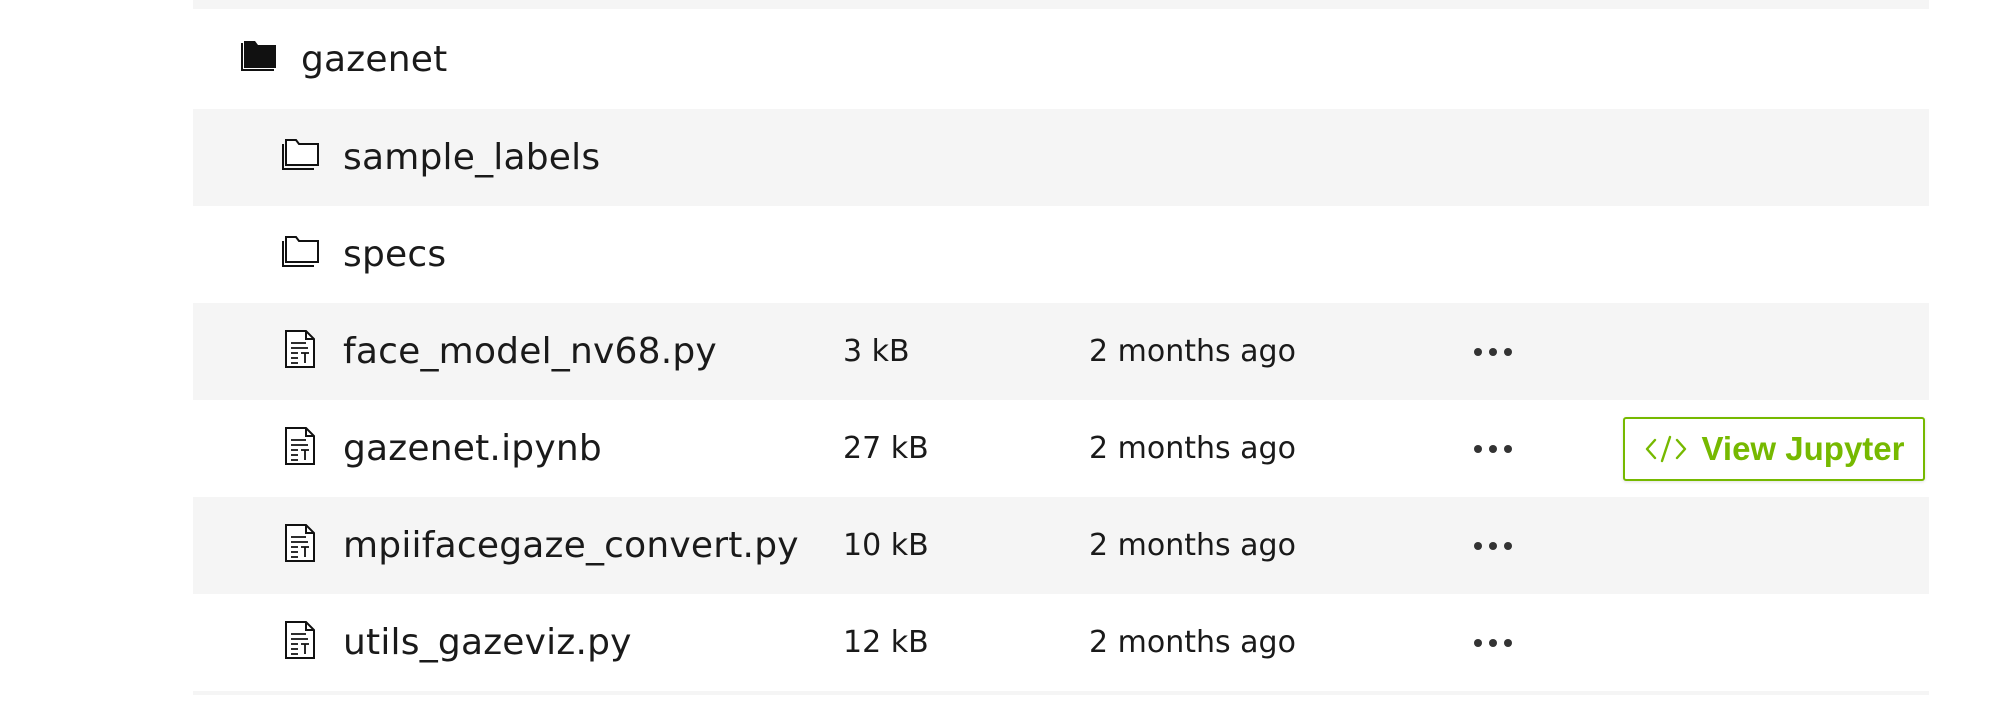  I want to click on file-size: 3 kB, so click(876, 351).